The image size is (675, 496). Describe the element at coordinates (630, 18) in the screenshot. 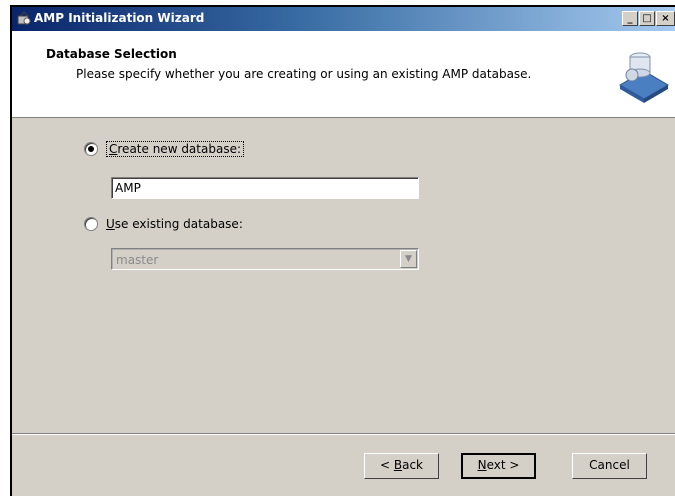

I see `minimize-button: _` at that location.